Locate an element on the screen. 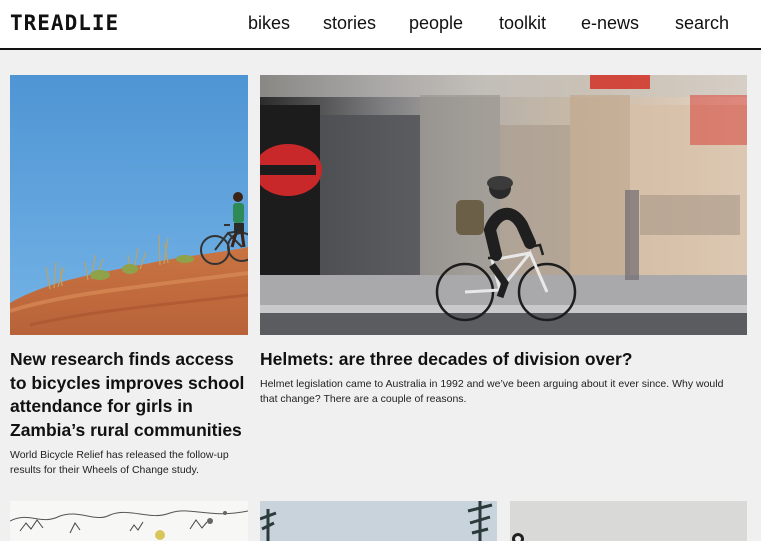 Image resolution: width=761 pixels, height=541 pixels. article-image-cyclist is located at coordinates (628, 521).